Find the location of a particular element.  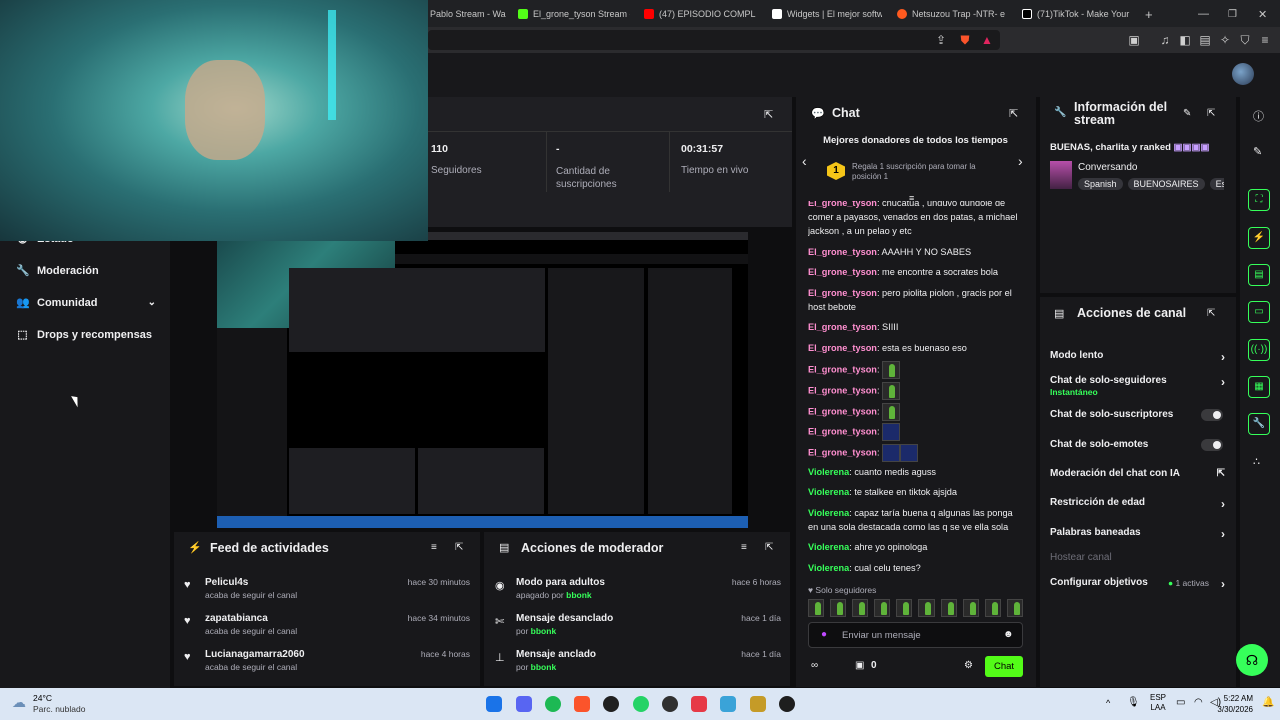

browser-tab: Widgets | El mejor softwa is located at coordinates (827, 14).